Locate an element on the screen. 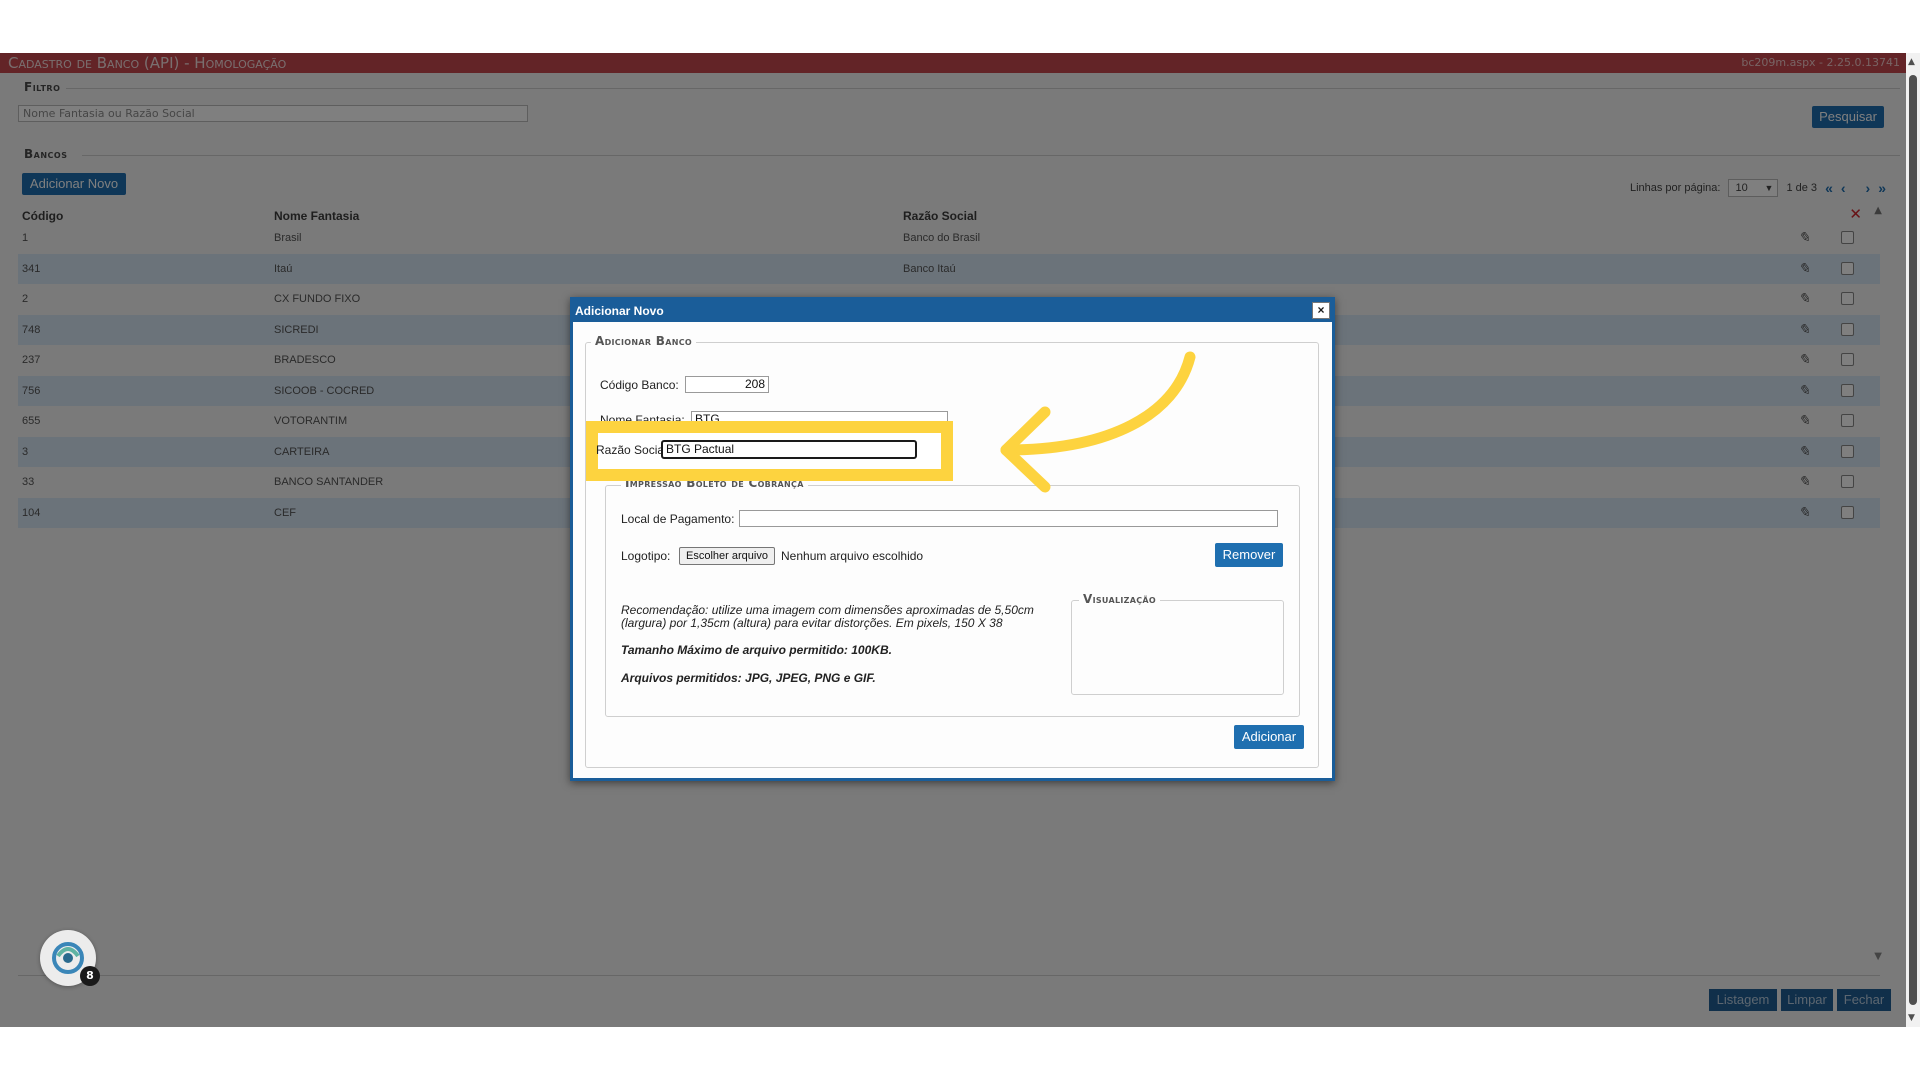 The width and height of the screenshot is (1920, 1080). file-status: Nenhum arquivo escolhido is located at coordinates (852, 556).